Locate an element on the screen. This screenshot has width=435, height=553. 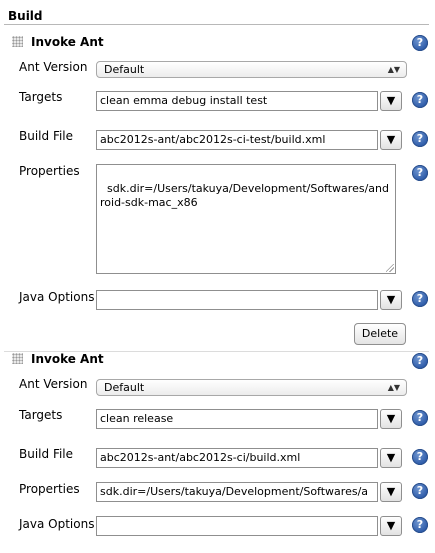
build-file-input: abc2012s-ant/abc2012s-ci/build.xml is located at coordinates (237, 458).